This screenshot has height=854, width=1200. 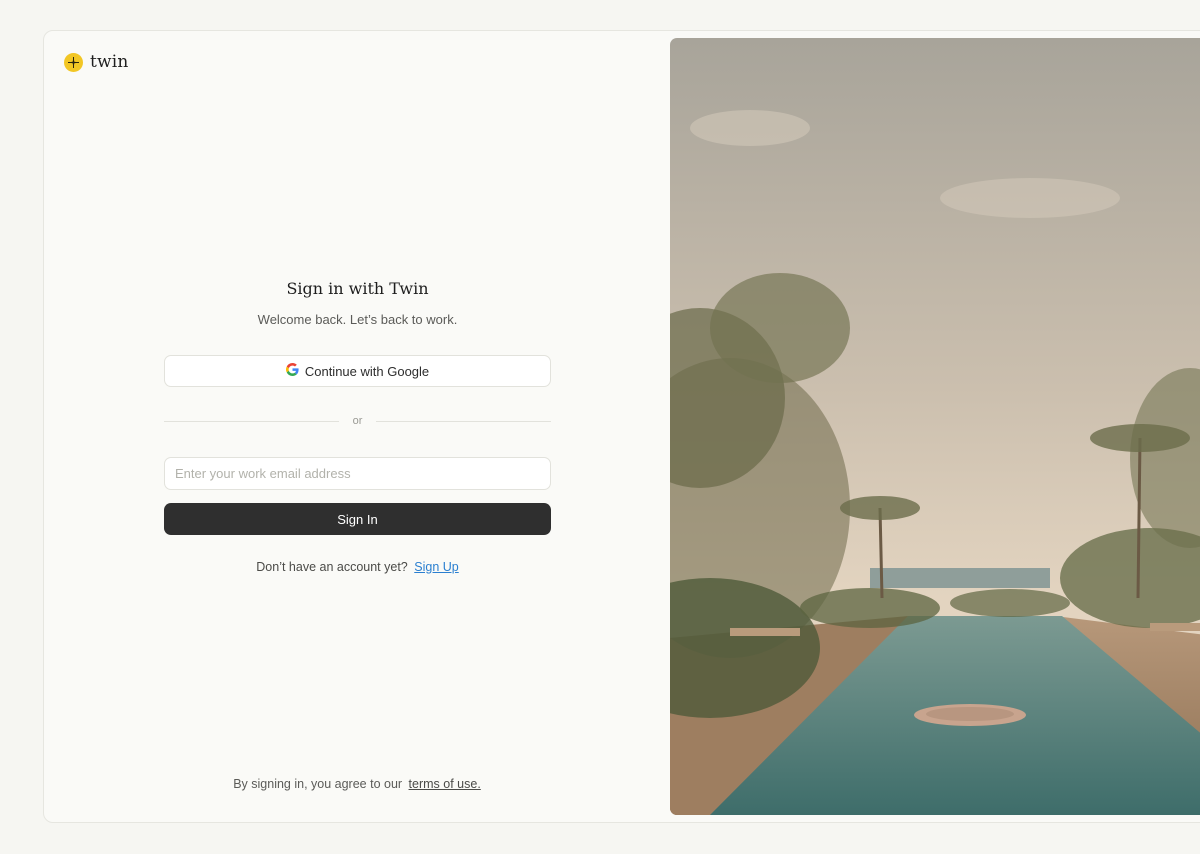 What do you see at coordinates (73, 62) in the screenshot?
I see `twin-logo-icon` at bounding box center [73, 62].